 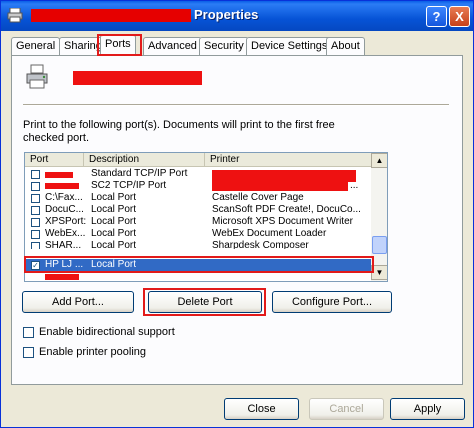 What do you see at coordinates (111, 15) in the screenshot?
I see `redacted-printer-name` at bounding box center [111, 15].